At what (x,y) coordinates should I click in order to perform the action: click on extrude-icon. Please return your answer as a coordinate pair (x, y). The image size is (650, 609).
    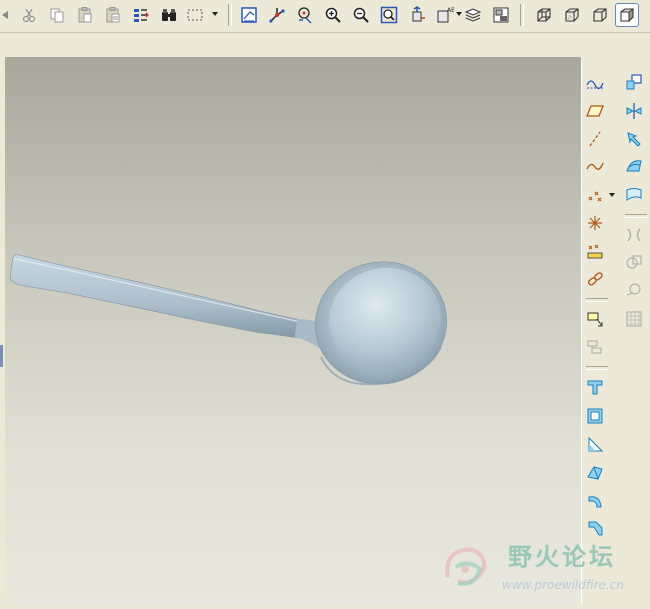
    Looking at the image, I should click on (595, 387).